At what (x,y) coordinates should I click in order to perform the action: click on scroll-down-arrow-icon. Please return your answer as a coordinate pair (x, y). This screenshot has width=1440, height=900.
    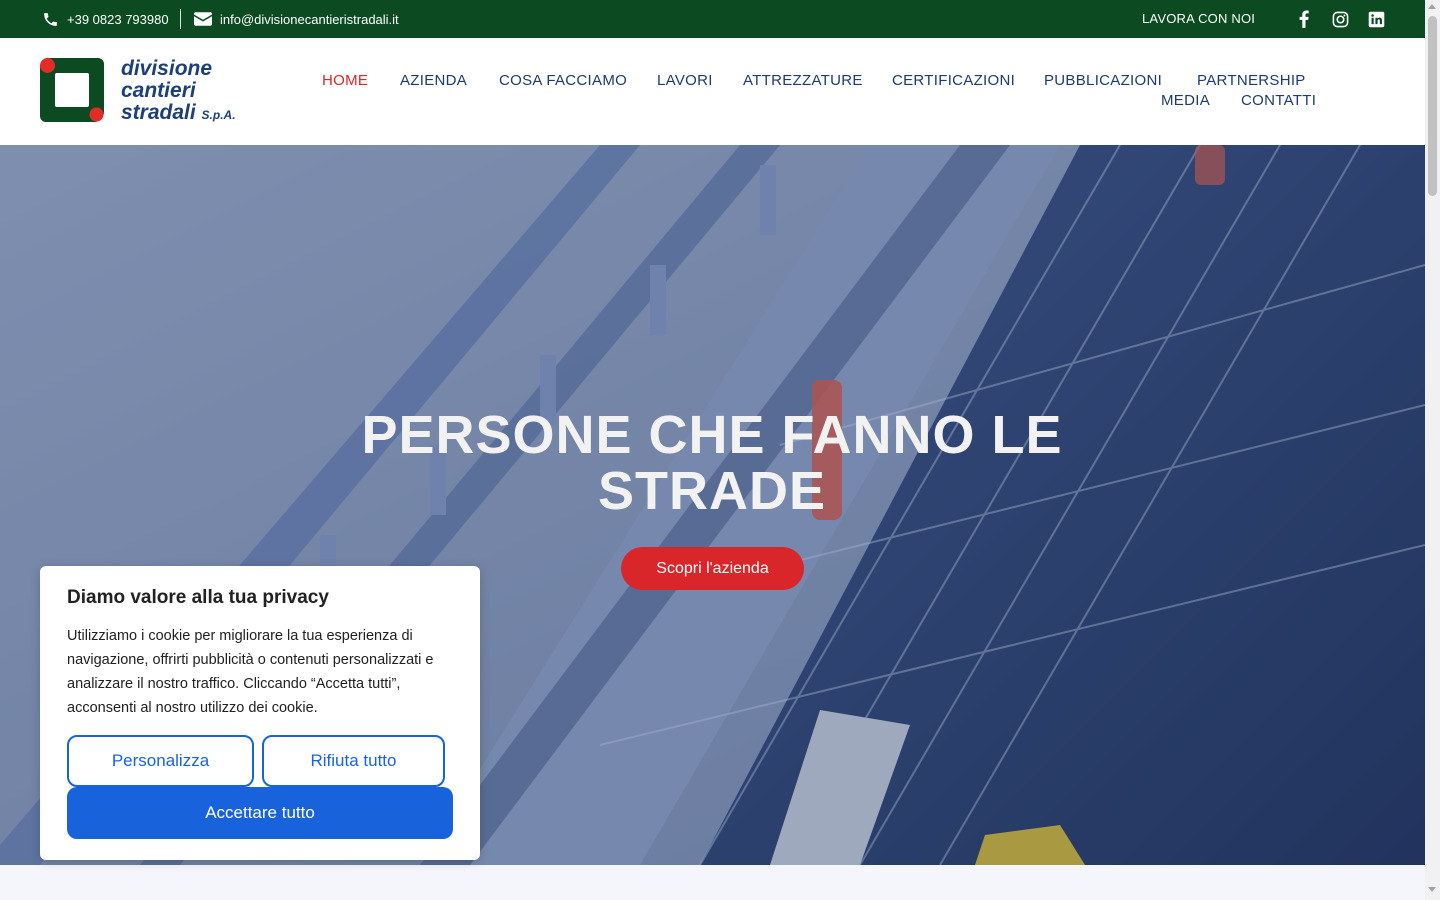
    Looking at the image, I should click on (1432, 889).